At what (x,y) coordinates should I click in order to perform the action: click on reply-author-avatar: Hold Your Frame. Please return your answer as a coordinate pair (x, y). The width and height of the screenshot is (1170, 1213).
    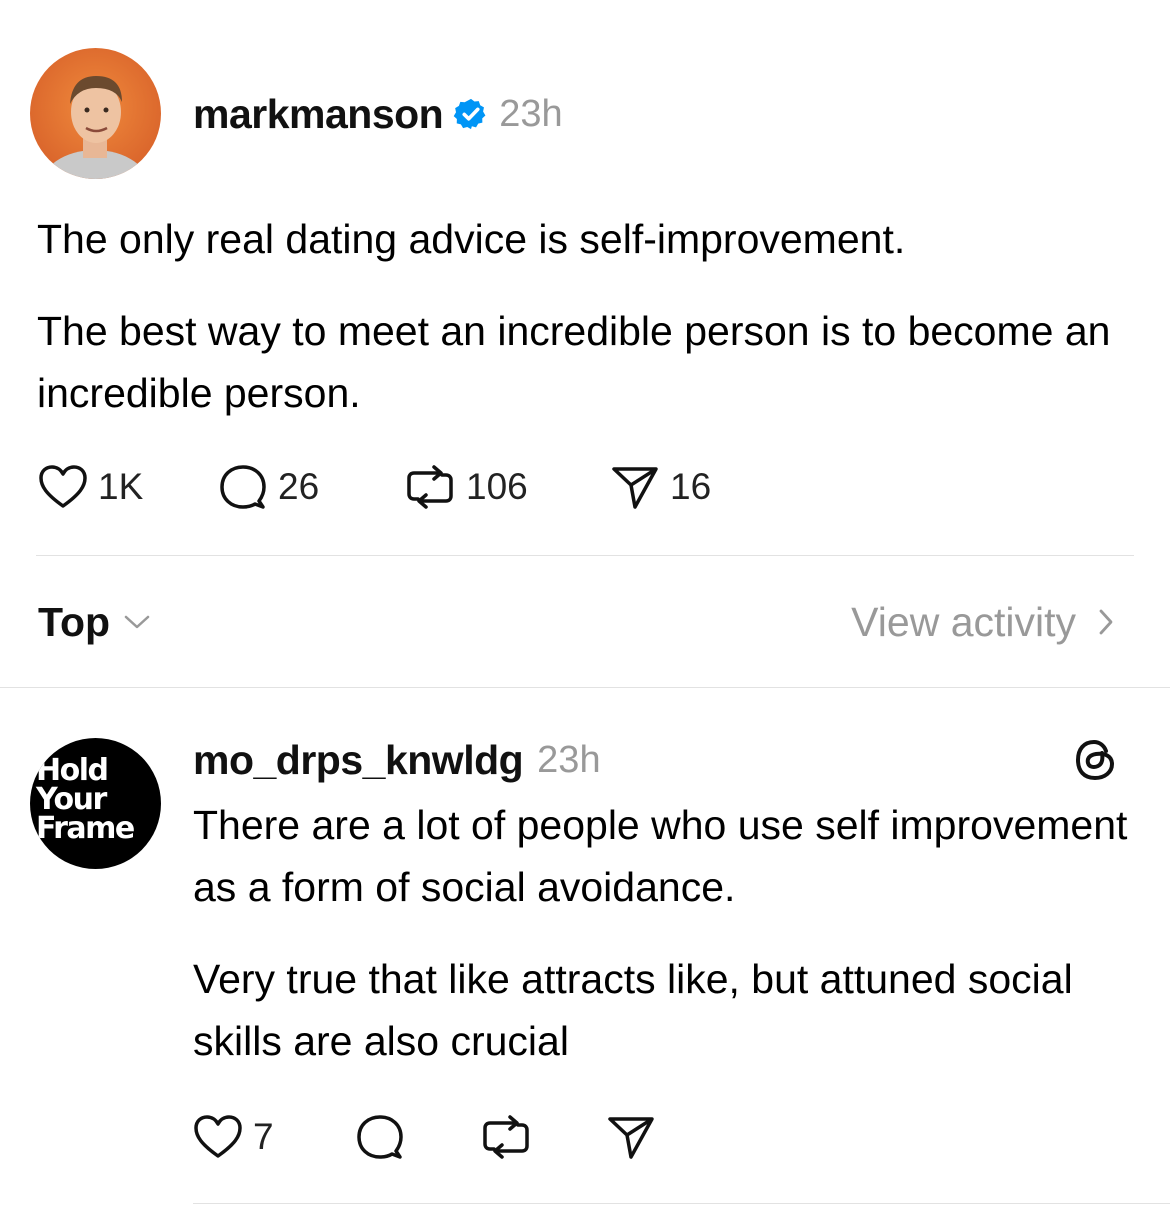
    Looking at the image, I should click on (95, 803).